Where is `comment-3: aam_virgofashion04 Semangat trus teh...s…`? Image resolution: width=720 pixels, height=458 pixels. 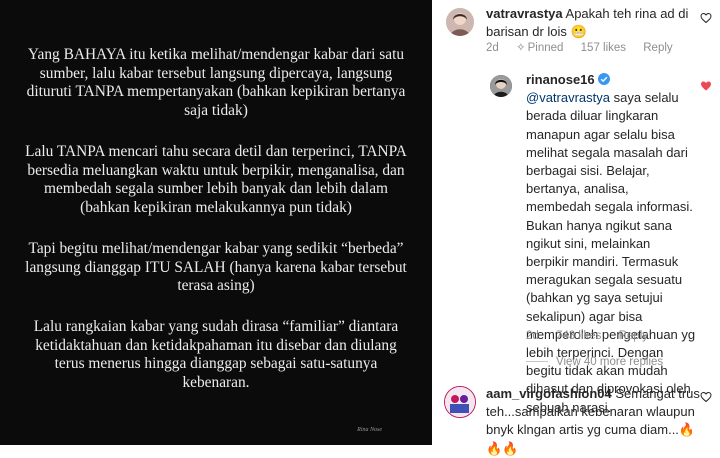 comment-3: aam_virgofashion04 Semangat trus teh...s… is located at coordinates (594, 421).